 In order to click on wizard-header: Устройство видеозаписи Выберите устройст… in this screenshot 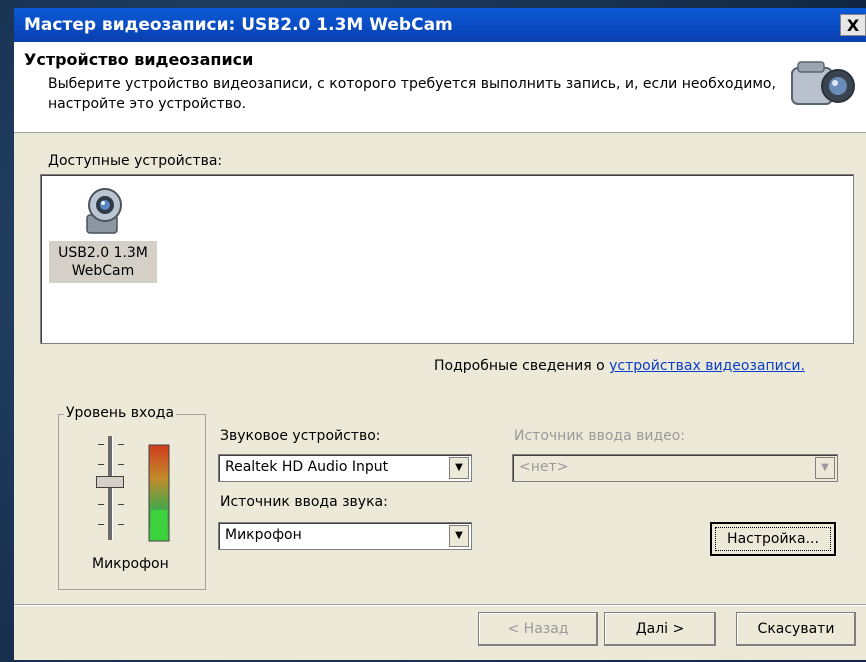, I will do `click(440, 87)`.